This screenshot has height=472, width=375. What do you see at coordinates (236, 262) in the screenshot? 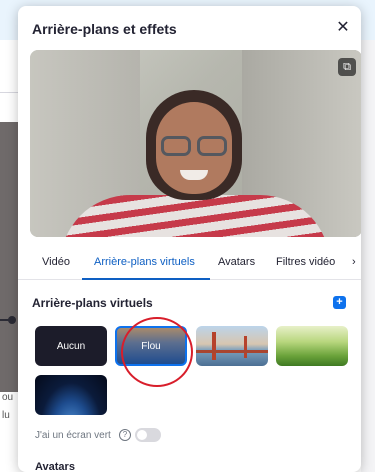
I see `tab-avatars: Avatars` at bounding box center [236, 262].